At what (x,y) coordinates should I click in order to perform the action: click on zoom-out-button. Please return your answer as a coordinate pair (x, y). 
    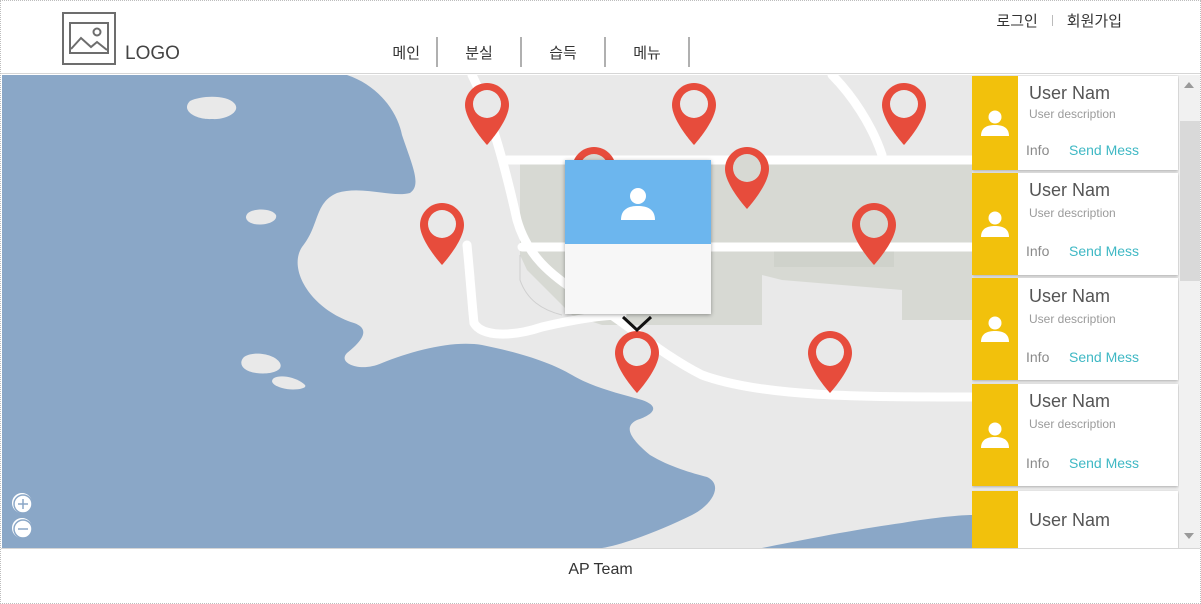
    Looking at the image, I should click on (22, 528).